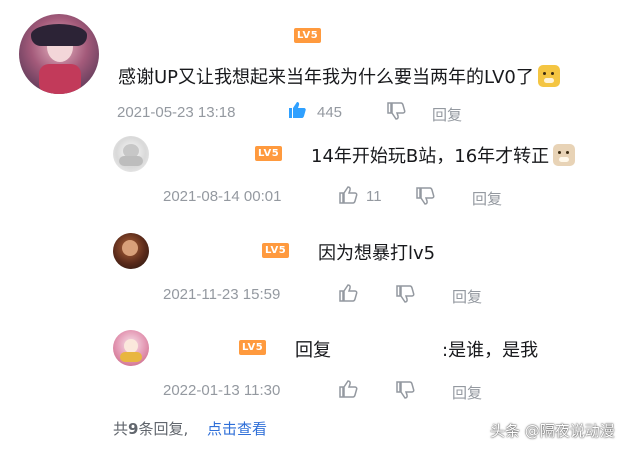  What do you see at coordinates (176, 112) in the screenshot?
I see `comment-time: 2021-05-23 13:18` at bounding box center [176, 112].